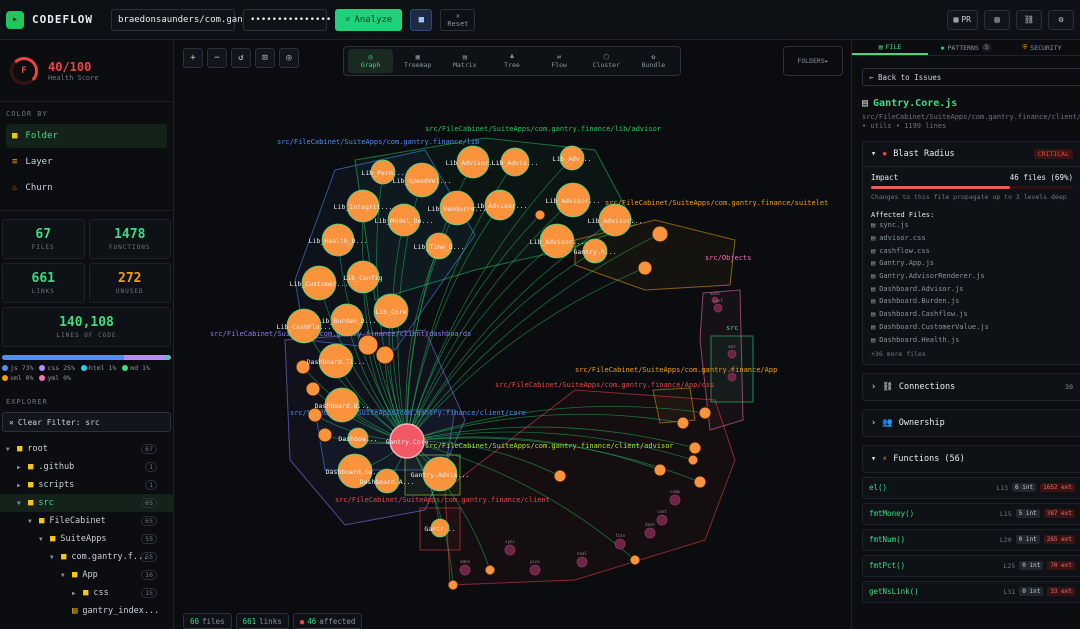 The width and height of the screenshot is (1080, 629). What do you see at coordinates (86, 557) in the screenshot?
I see `tree-item: ▼ ■ com.gantry.f... 55` at bounding box center [86, 557].